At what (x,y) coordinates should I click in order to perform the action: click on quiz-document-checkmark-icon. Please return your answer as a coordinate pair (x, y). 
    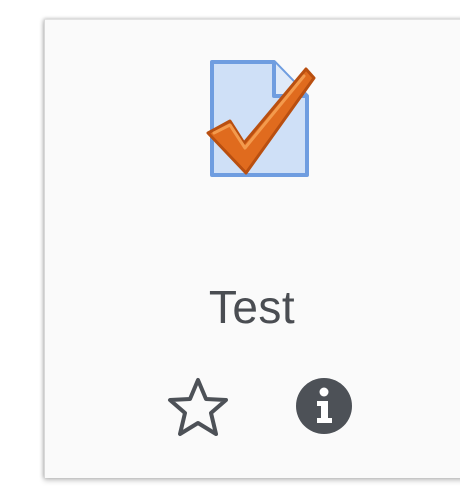
    Looking at the image, I should click on (260, 118).